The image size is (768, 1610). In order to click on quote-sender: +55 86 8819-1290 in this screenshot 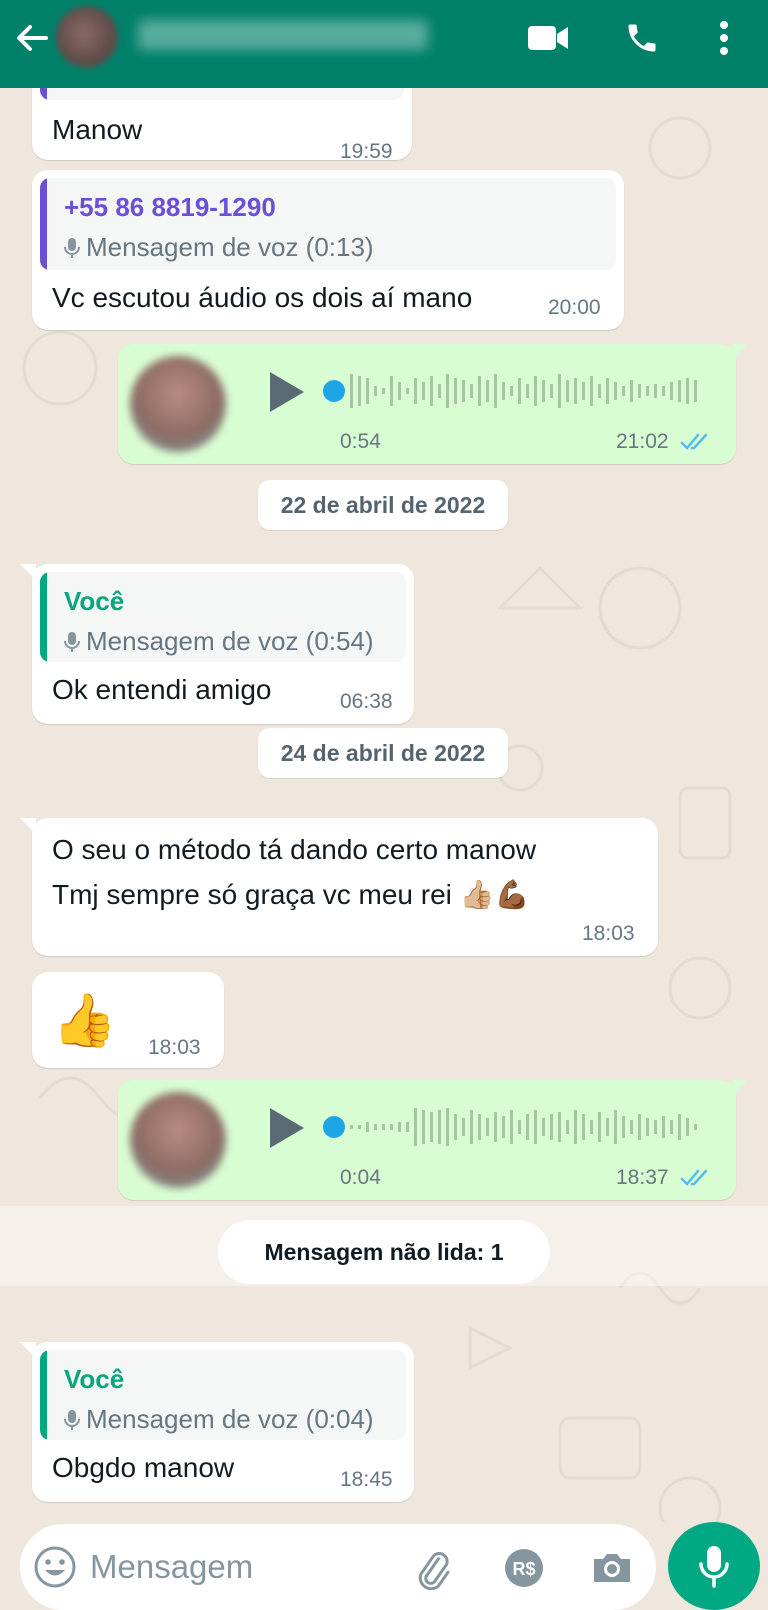, I will do `click(170, 207)`.